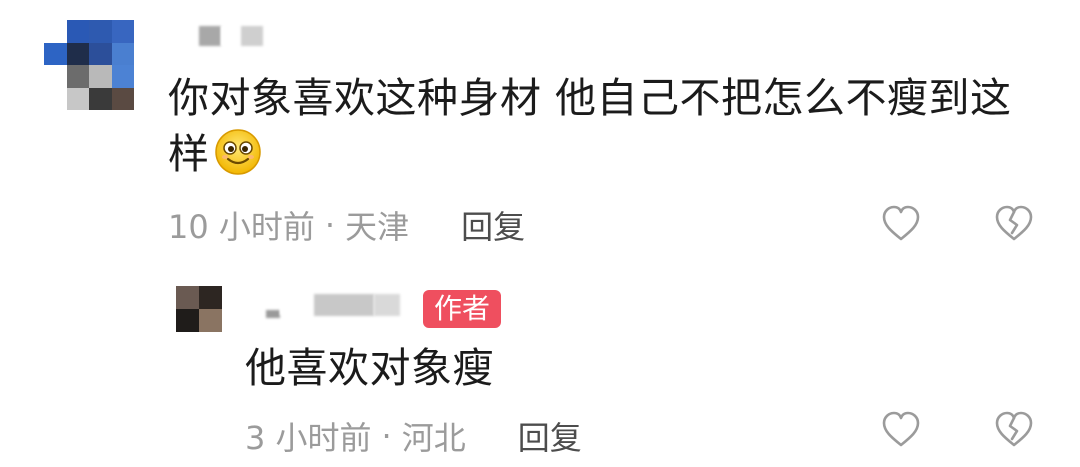 Image resolution: width=1080 pixels, height=467 pixels. What do you see at coordinates (238, 152) in the screenshot?
I see `smiling-face-emoji` at bounding box center [238, 152].